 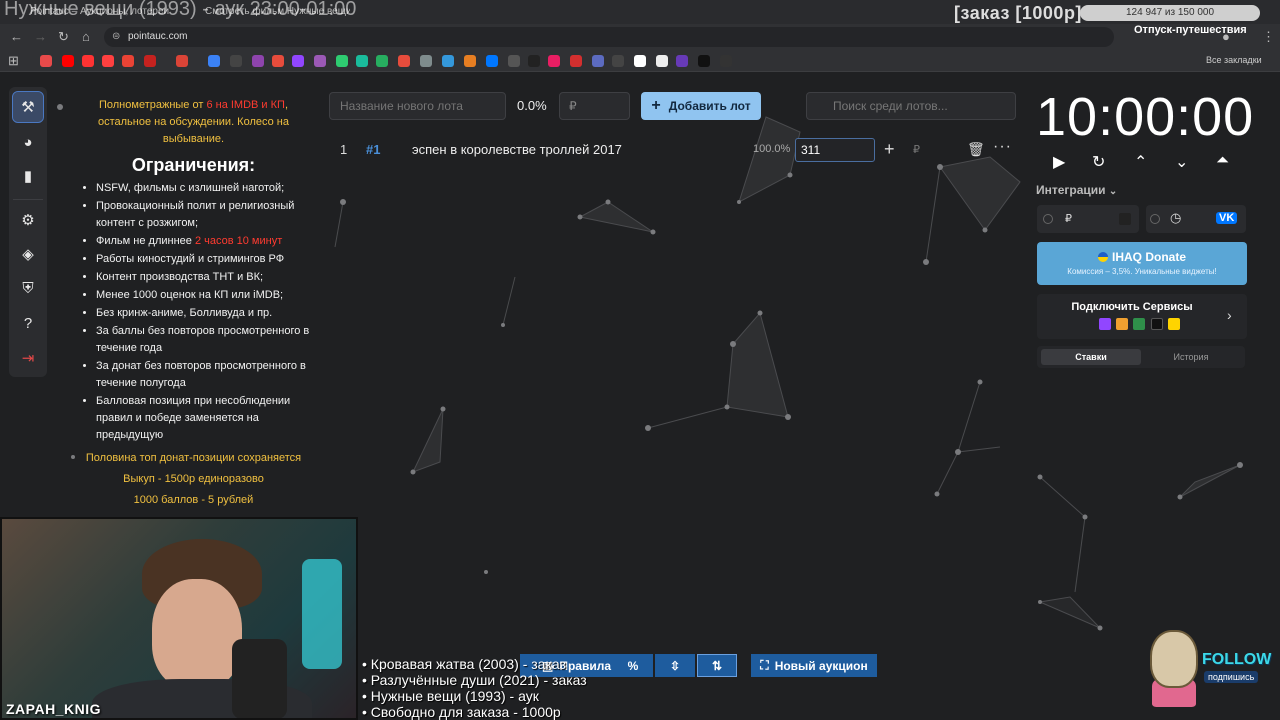 I want to click on split-button: ⇳, so click(x=675, y=665).